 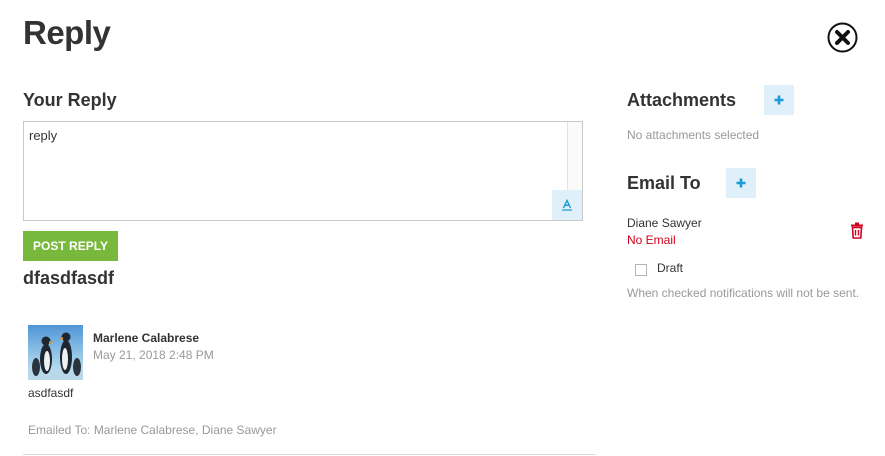 What do you see at coordinates (682, 100) in the screenshot?
I see `attachments-heading: Attachments` at bounding box center [682, 100].